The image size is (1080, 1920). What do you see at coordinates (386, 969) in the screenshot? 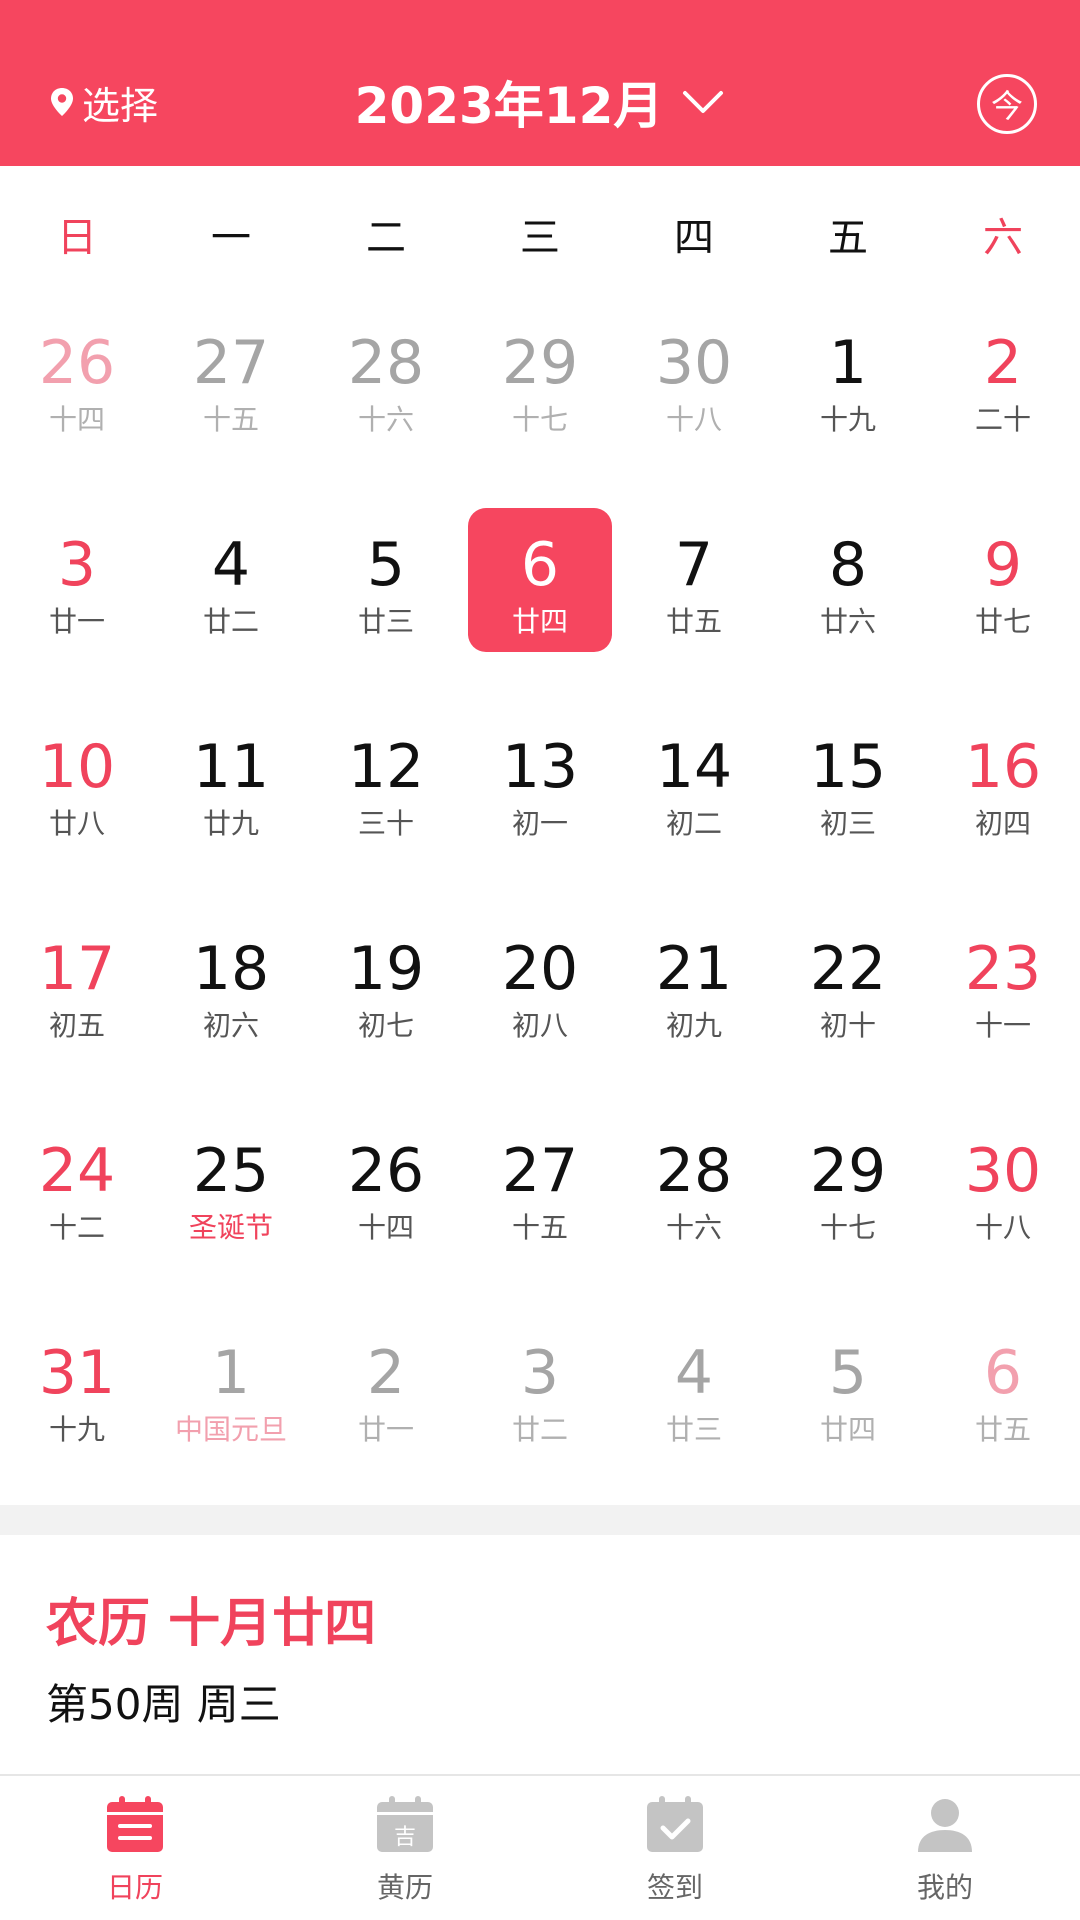
I see `day-number: 19` at bounding box center [386, 969].